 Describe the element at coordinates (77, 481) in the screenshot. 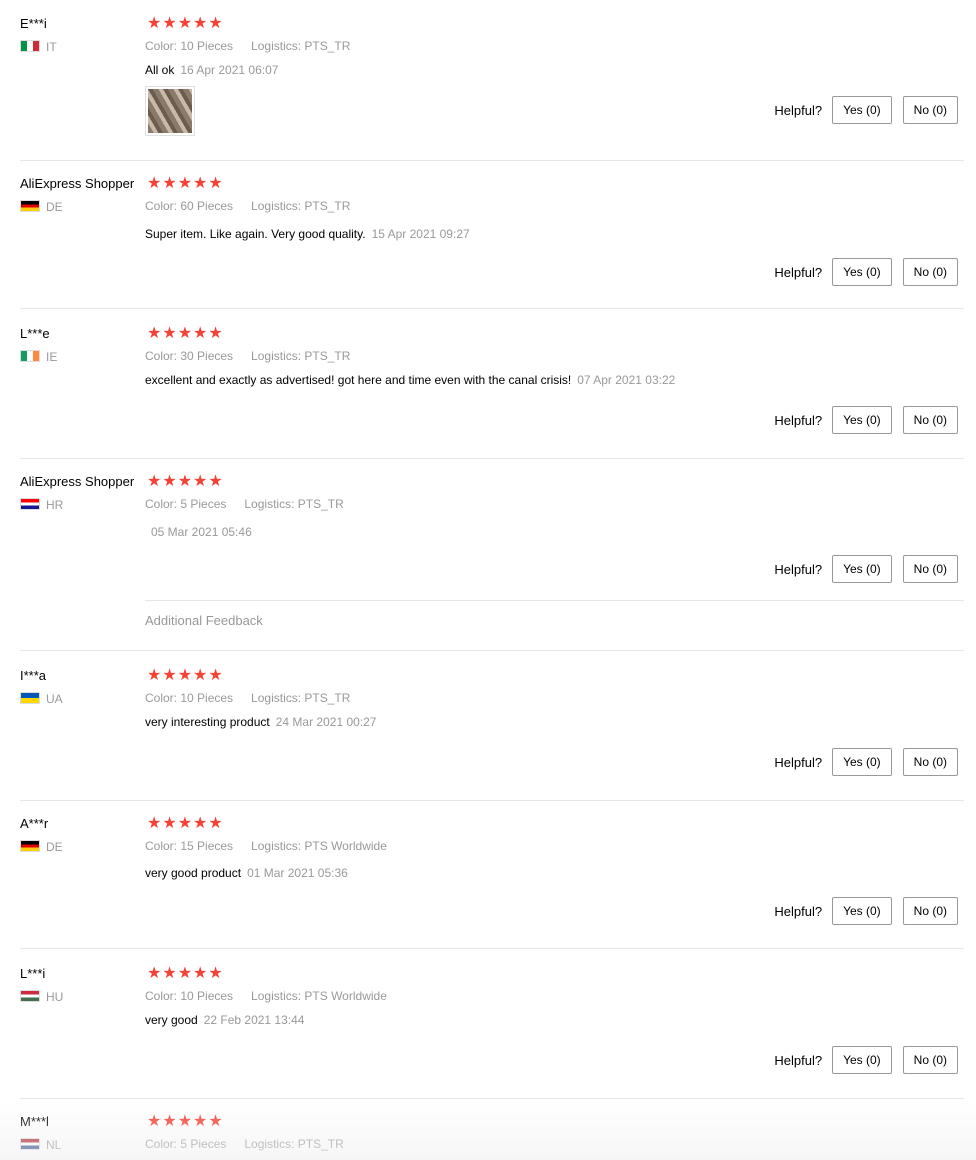

I see `reviewer-name: AliExpress Shopper` at that location.